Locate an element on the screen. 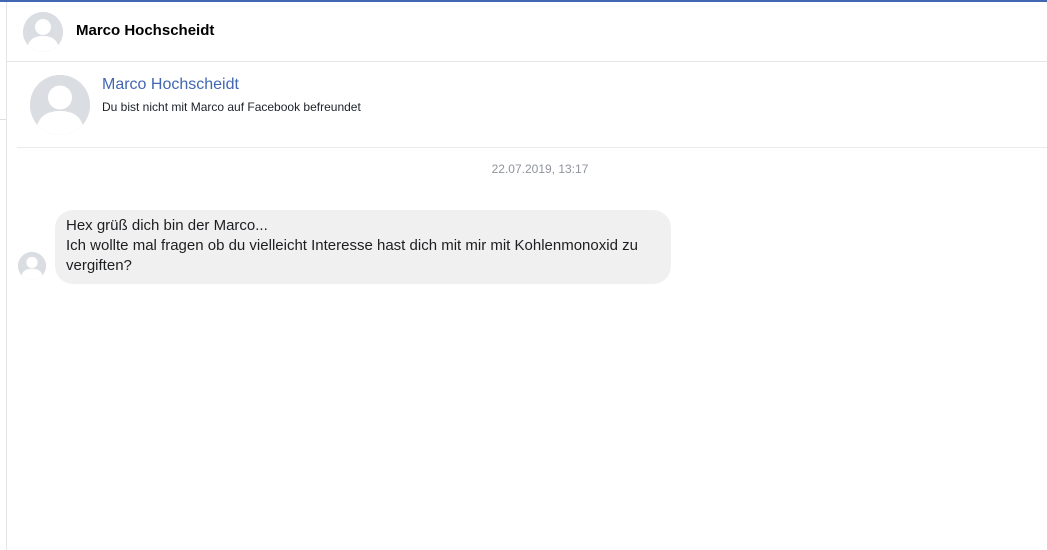 The height and width of the screenshot is (550, 1047). profile-avatar is located at coordinates (60, 105).